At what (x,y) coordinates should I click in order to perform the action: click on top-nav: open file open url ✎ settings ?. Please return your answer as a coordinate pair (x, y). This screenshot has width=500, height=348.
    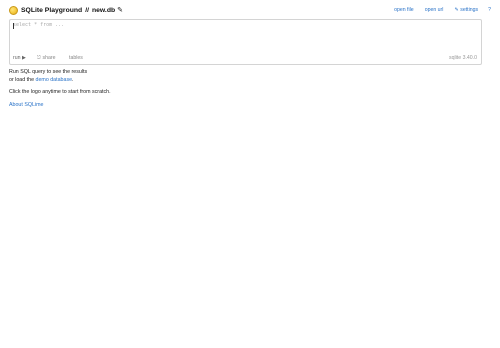
    Looking at the image, I should click on (437, 10).